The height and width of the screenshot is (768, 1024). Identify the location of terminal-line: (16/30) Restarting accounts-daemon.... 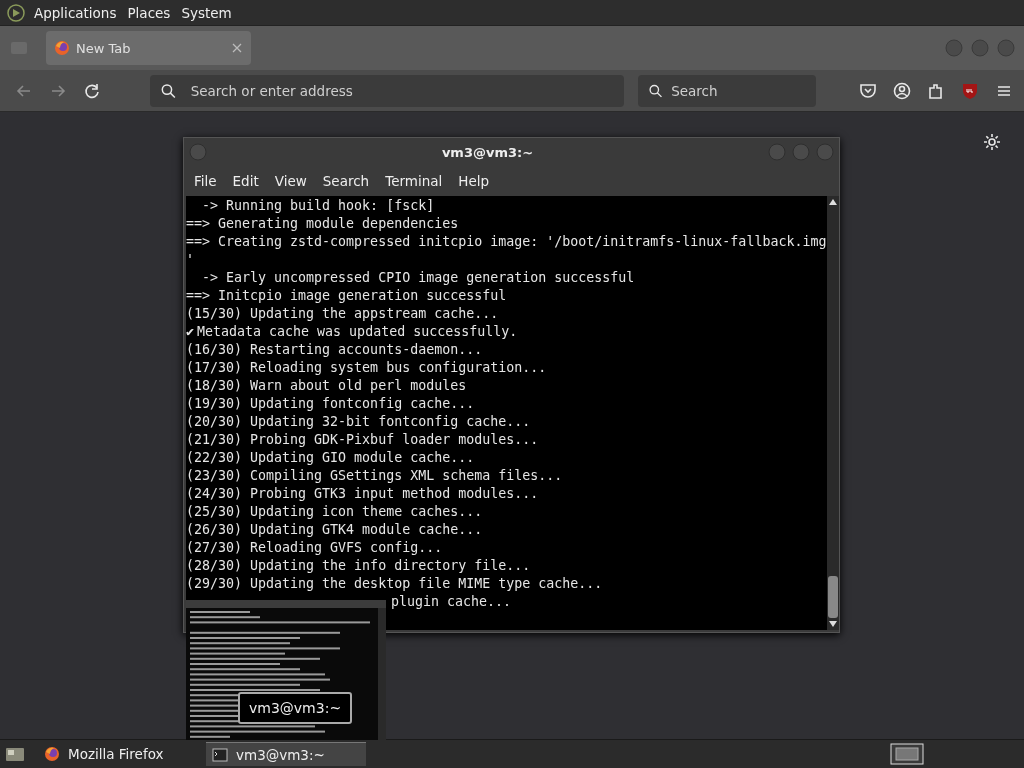
(334, 349).